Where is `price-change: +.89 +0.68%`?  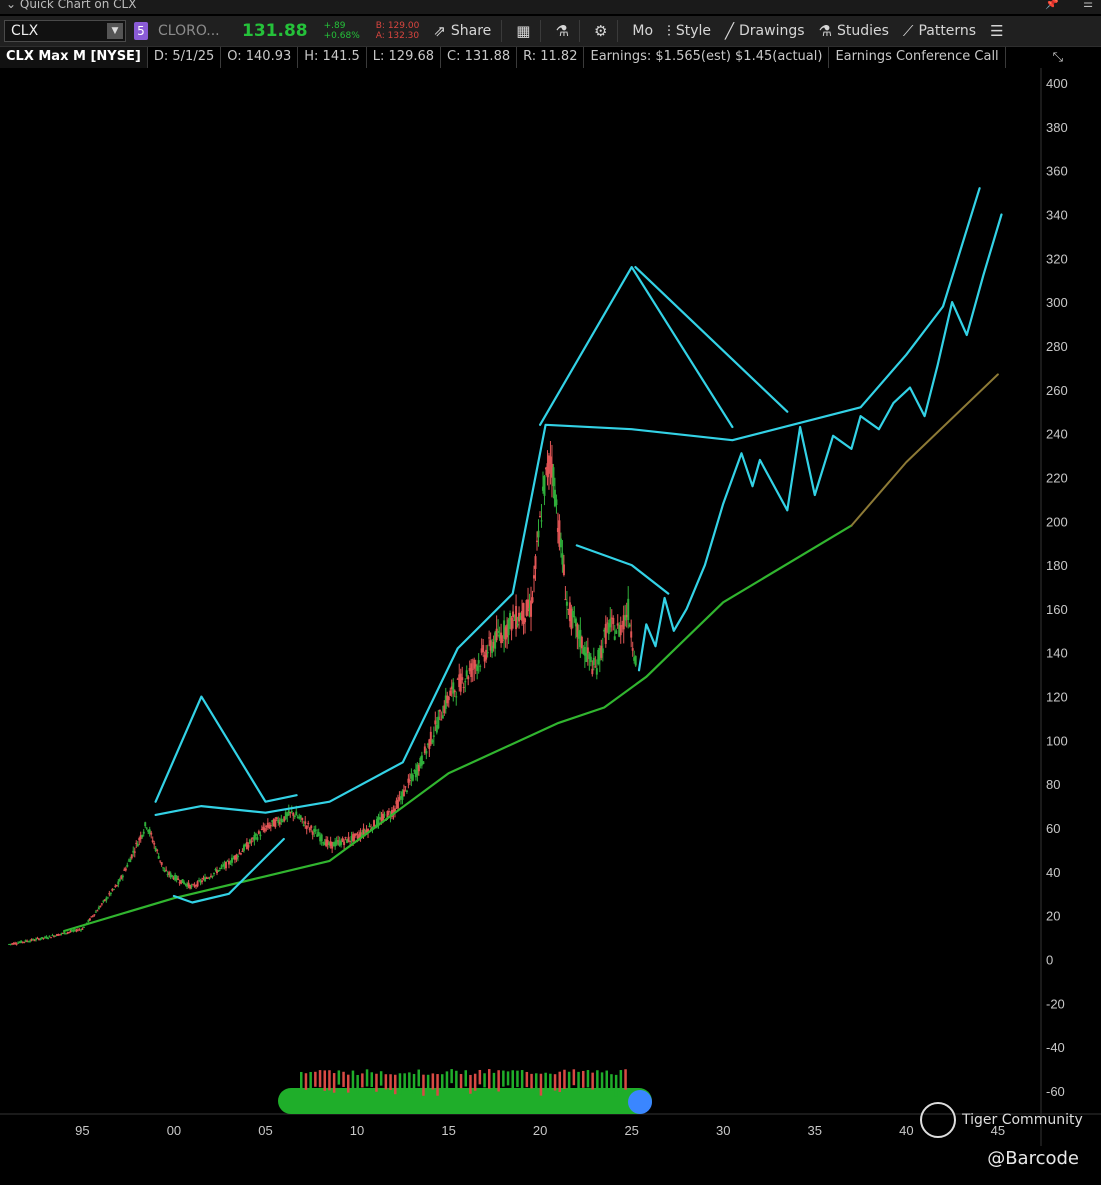
price-change: +.89 +0.68% is located at coordinates (342, 31).